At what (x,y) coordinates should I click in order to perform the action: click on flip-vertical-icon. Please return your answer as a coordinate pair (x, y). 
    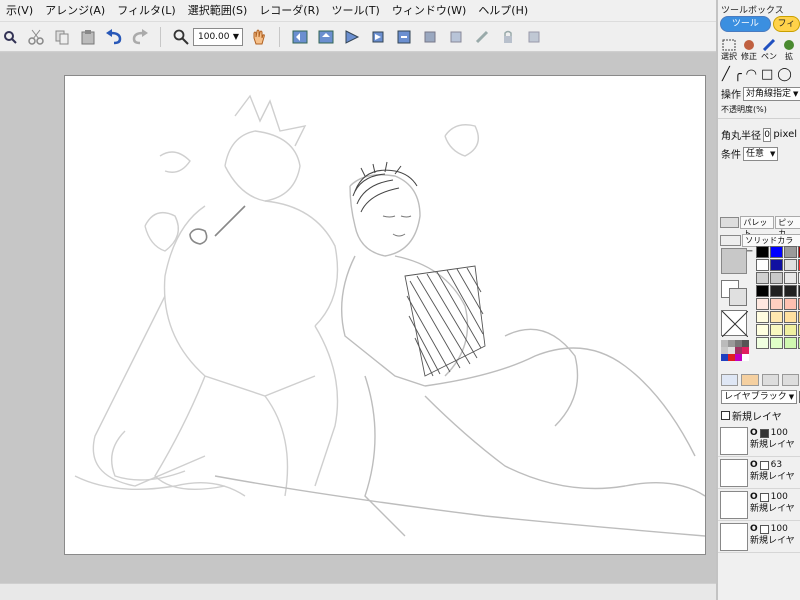
    Looking at the image, I should click on (326, 37).